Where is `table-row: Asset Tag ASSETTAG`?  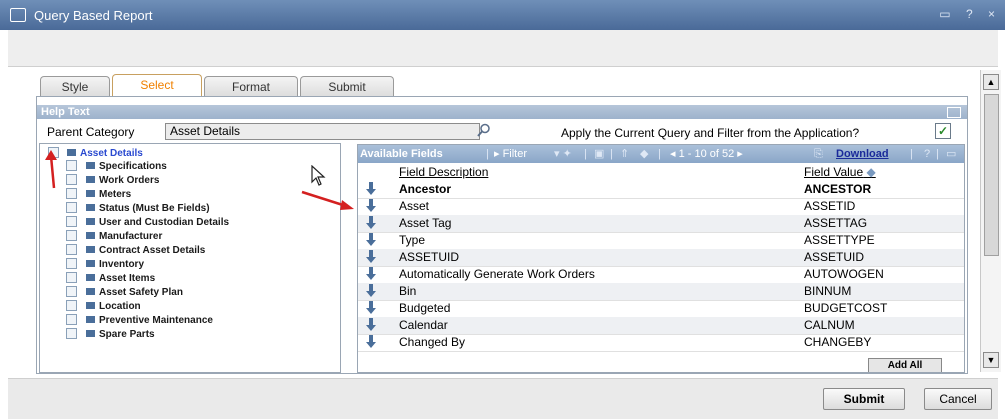 table-row: Asset Tag ASSETTAG is located at coordinates (661, 224).